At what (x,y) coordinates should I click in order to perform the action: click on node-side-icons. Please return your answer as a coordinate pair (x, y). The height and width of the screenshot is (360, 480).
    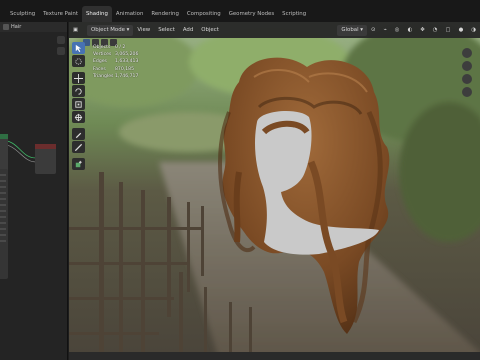
    Looking at the image, I should click on (61, 47).